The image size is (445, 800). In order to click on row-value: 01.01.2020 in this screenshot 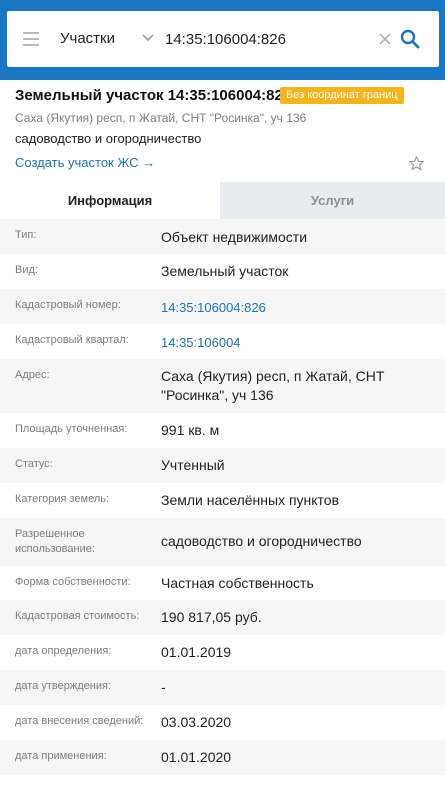, I will do `click(196, 757)`.